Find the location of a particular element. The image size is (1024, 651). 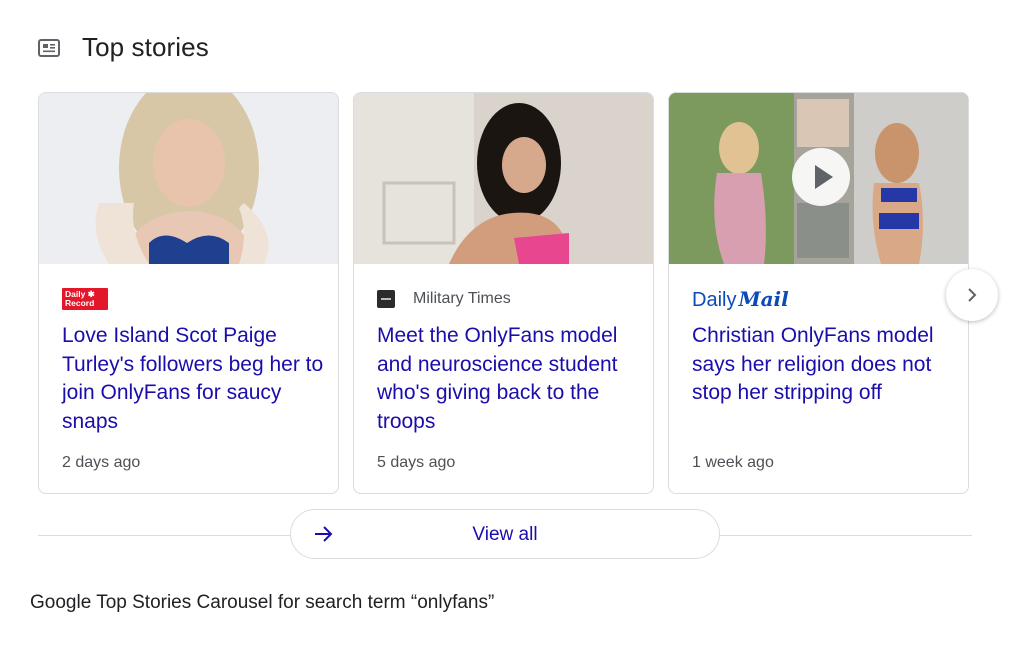

source-row: Daily ✱ Record is located at coordinates (85, 299).